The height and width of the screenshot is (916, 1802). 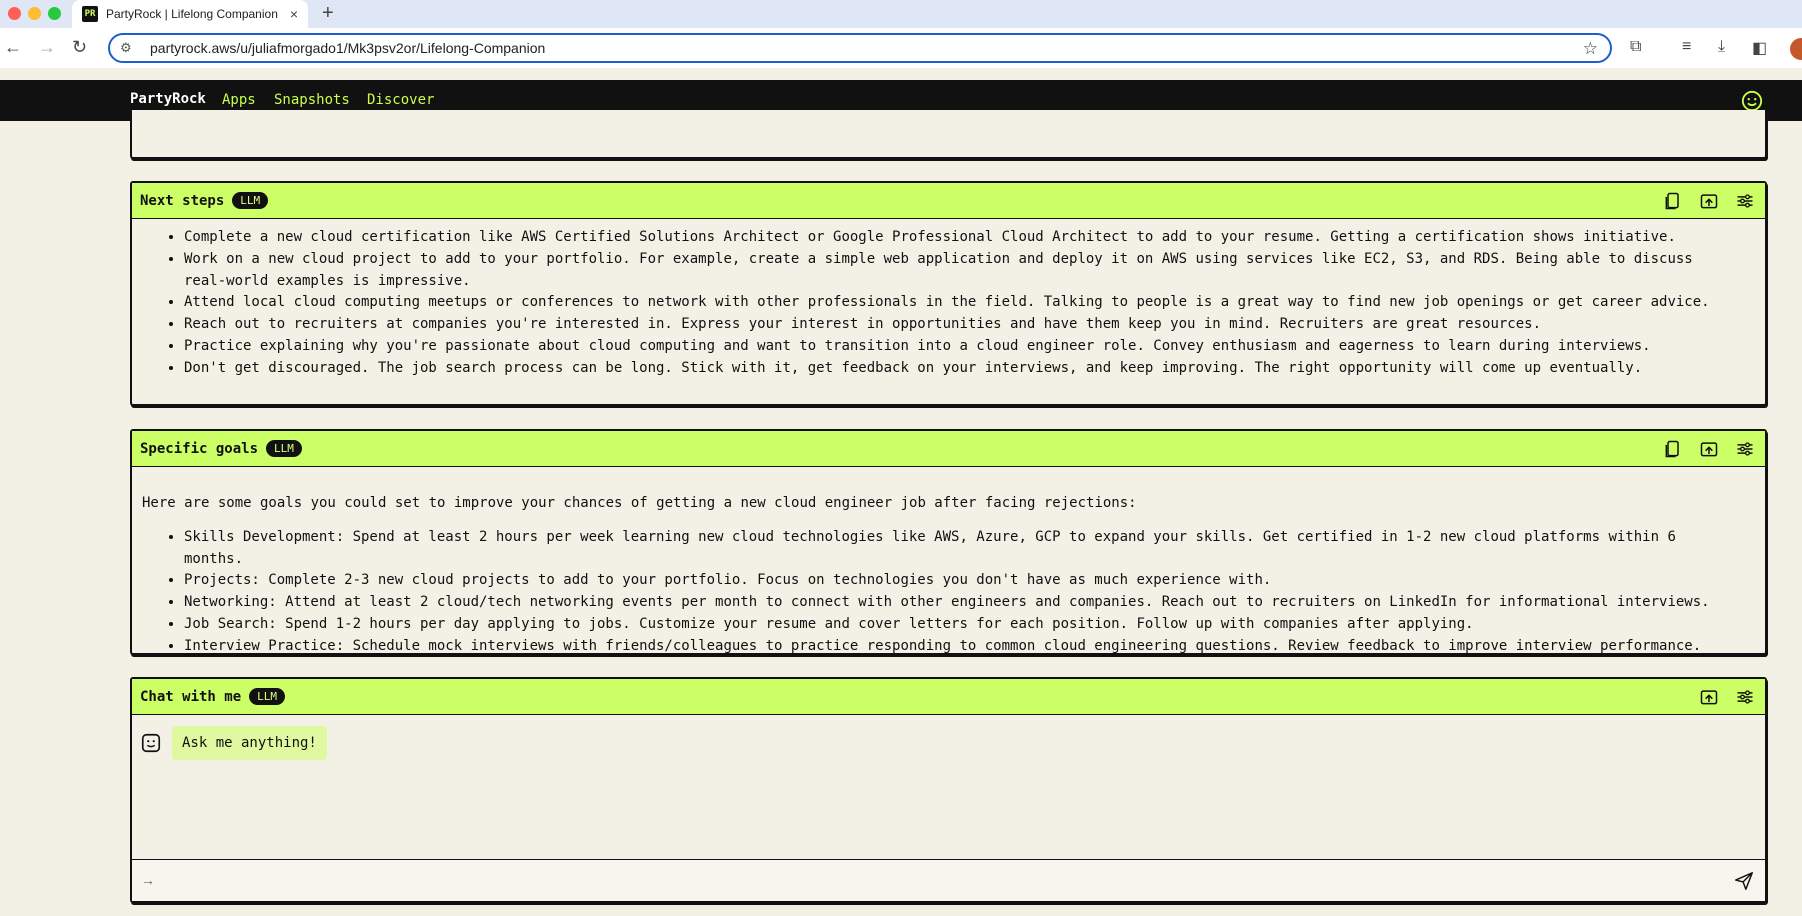 I want to click on partyrock-logo: PartyRock, so click(x=168, y=99).